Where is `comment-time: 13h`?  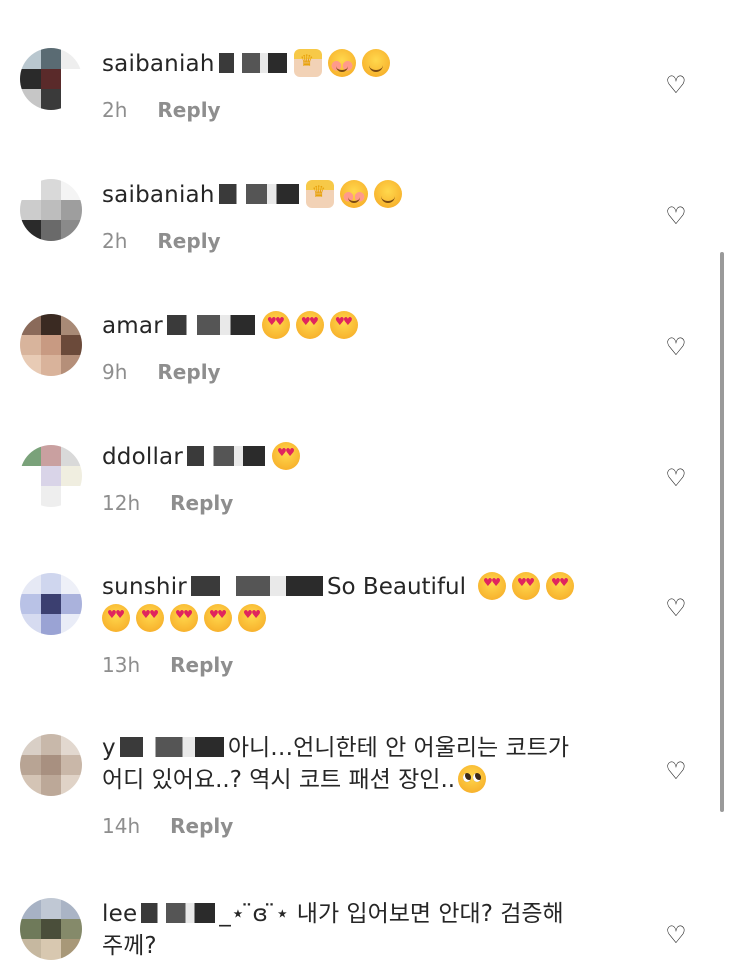 comment-time: 13h is located at coordinates (121, 665).